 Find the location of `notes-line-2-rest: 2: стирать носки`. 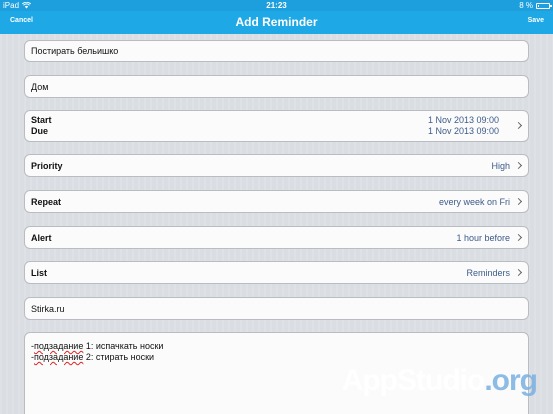

notes-line-2-rest: 2: стирать носки is located at coordinates (119, 357).